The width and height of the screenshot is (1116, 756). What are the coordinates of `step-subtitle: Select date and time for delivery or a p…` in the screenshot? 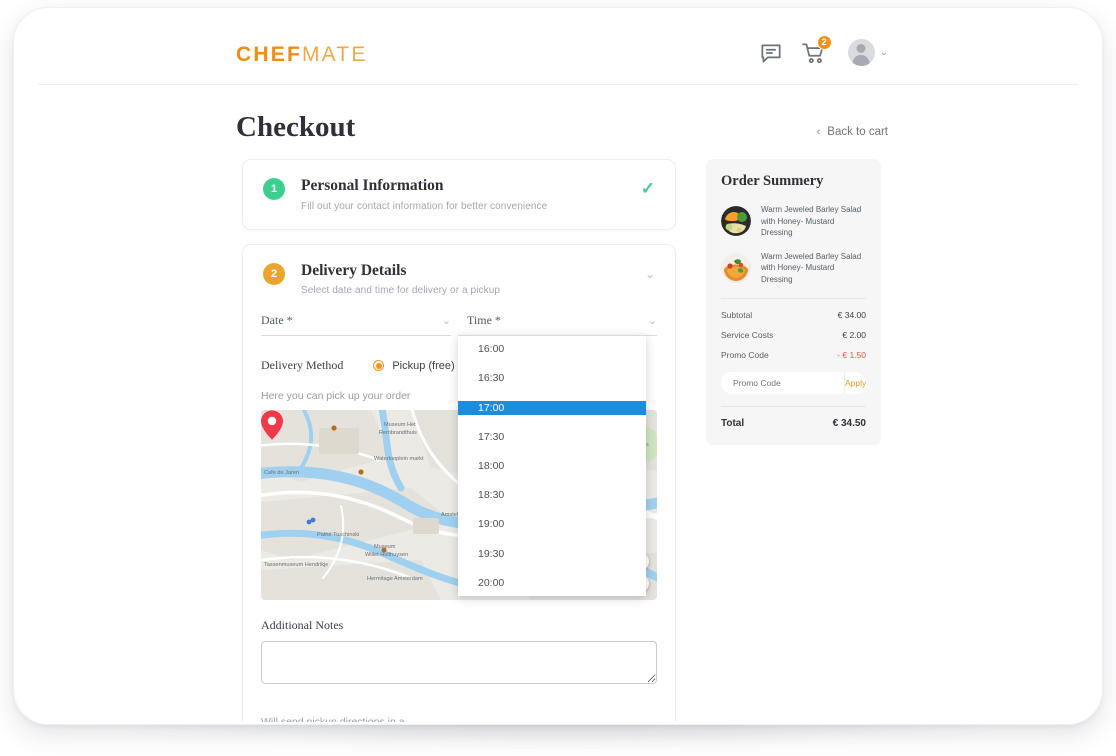 It's located at (401, 291).